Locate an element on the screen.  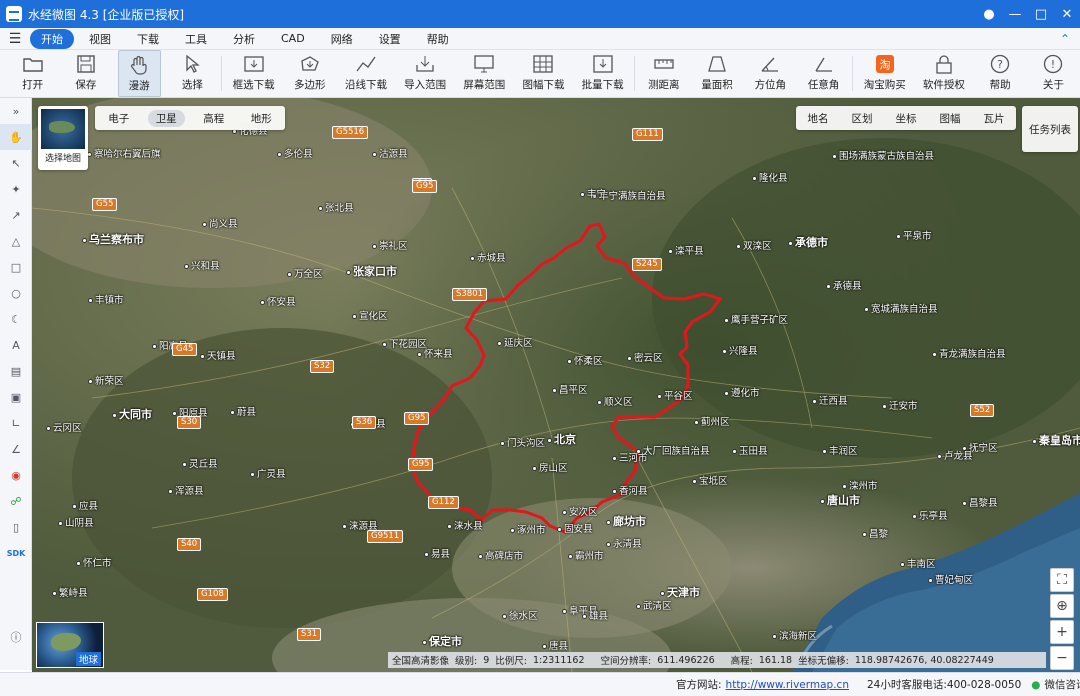
pan-hand-icon: ✋ is located at coordinates (16, 137).